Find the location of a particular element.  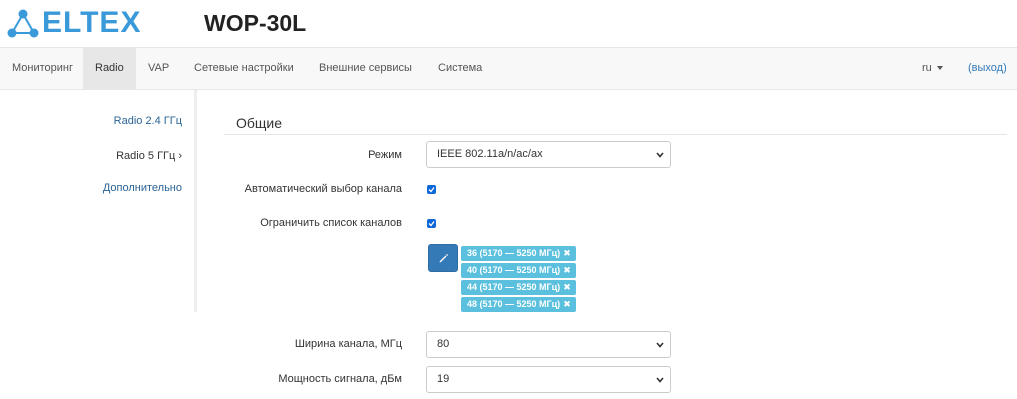

channel-tag: 40 (5170 — 5250 МГц) ✖ is located at coordinates (518, 270).